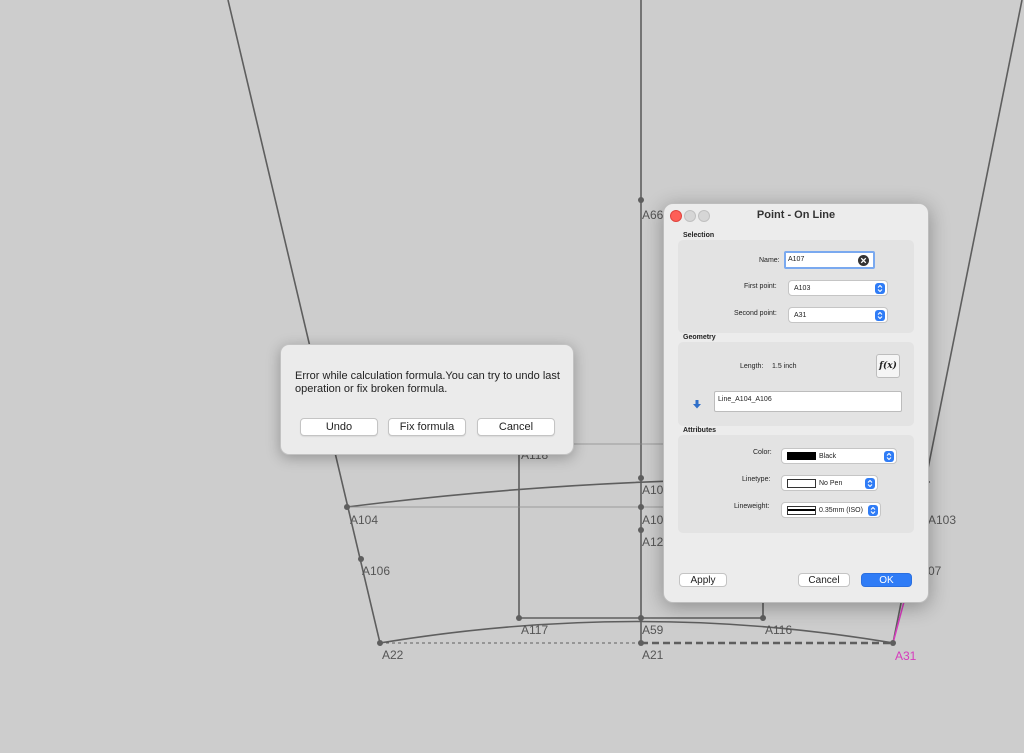 This screenshot has width=1024, height=753. What do you see at coordinates (699, 235) in the screenshot?
I see `selection-section-title: Selection` at bounding box center [699, 235].